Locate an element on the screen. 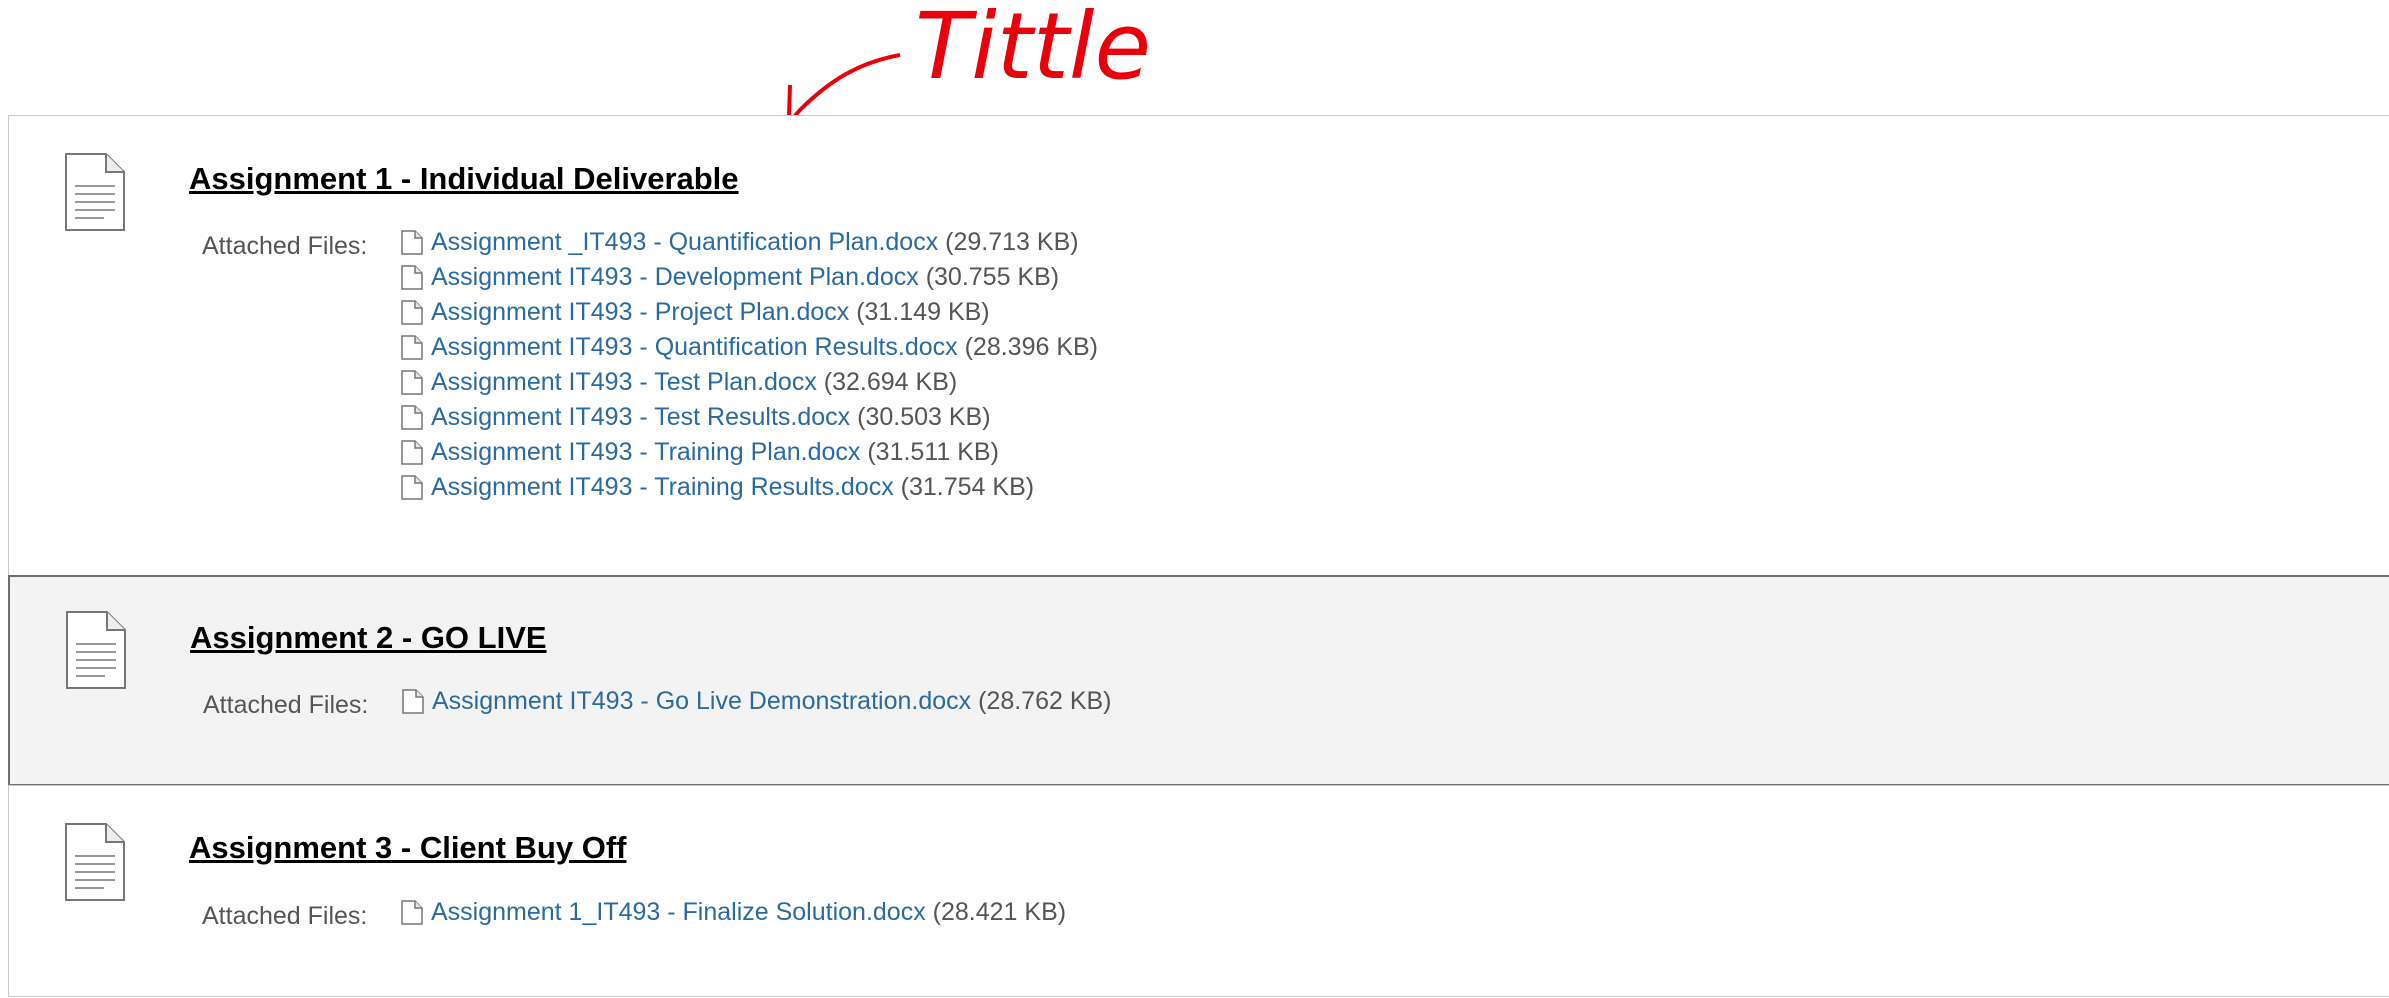 The image size is (2389, 998). file-size: (28.762 KB) is located at coordinates (1045, 701).